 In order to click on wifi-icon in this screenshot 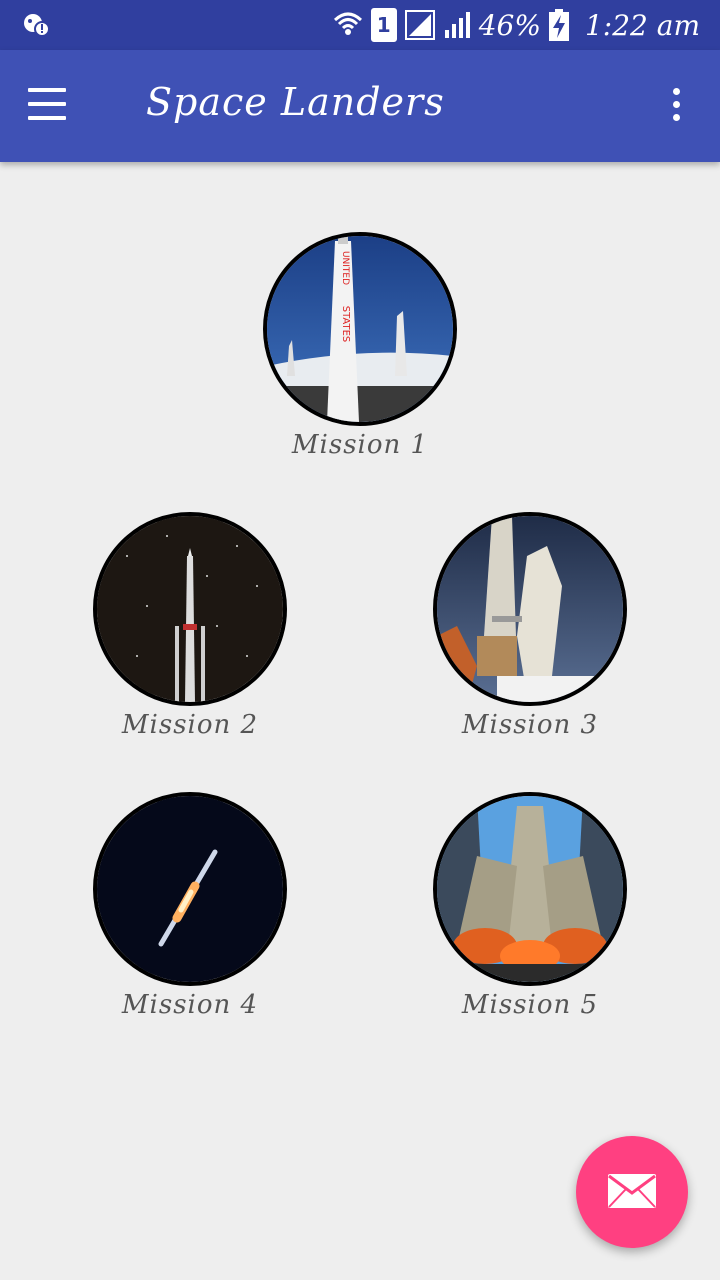, I will do `click(347, 23)`.